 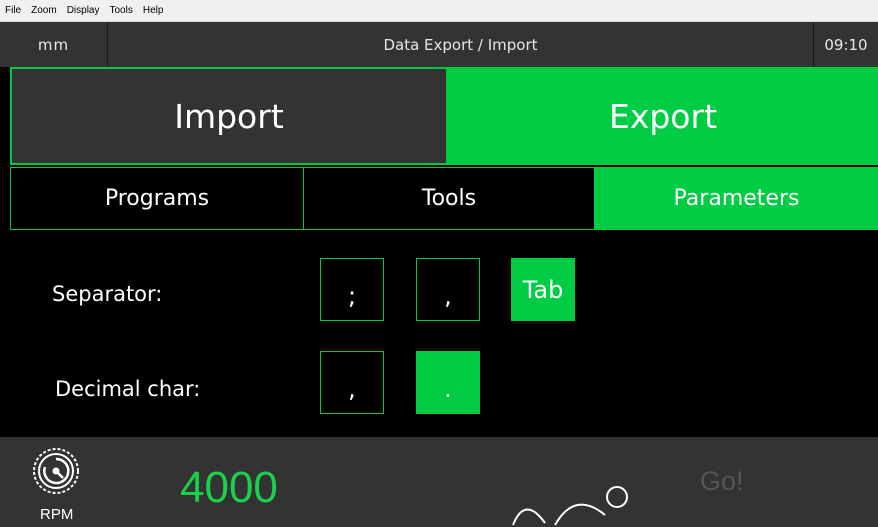 What do you see at coordinates (449, 198) in the screenshot?
I see `tab-tools: Tools` at bounding box center [449, 198].